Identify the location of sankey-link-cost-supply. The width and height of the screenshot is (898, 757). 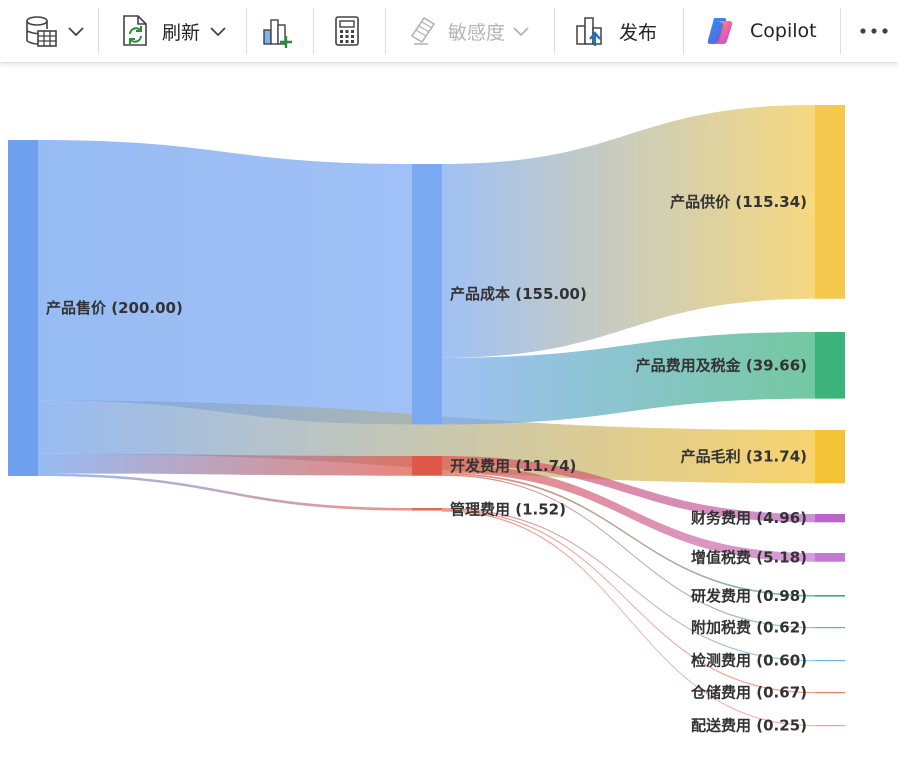
(628, 231).